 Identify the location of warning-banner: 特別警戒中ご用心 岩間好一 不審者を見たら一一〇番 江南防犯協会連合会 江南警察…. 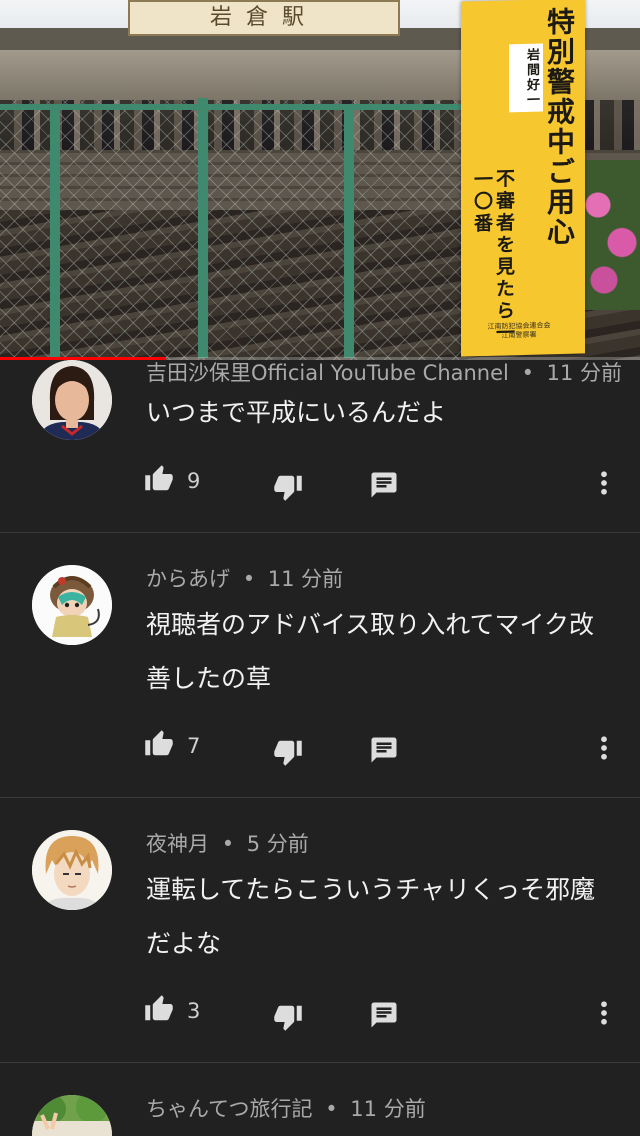
(523, 178).